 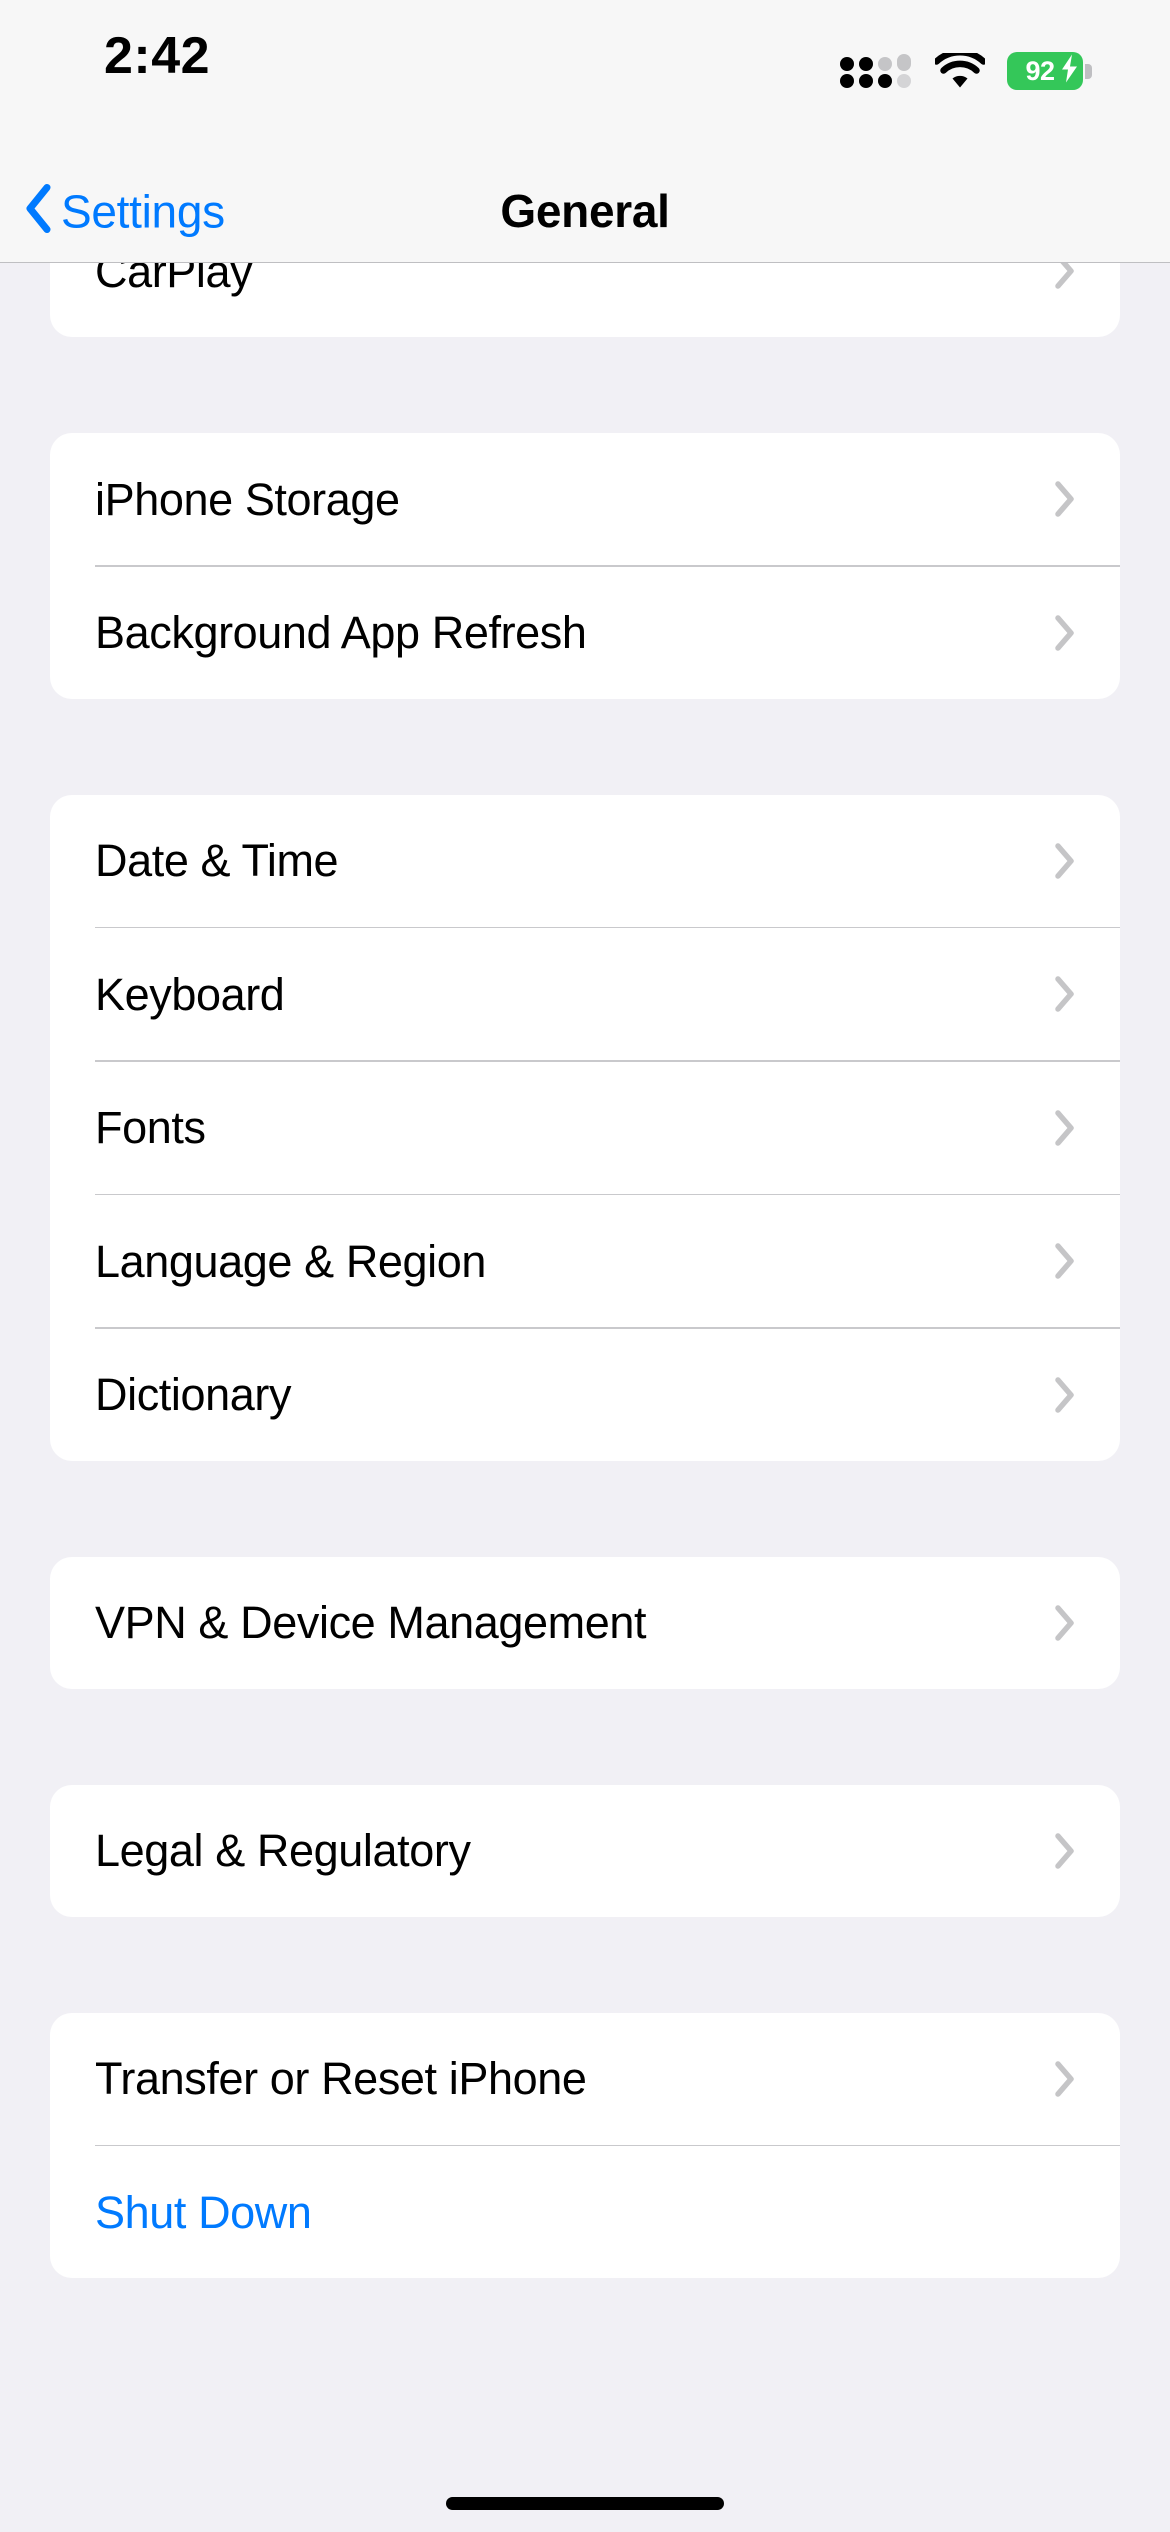 I want to click on group-legal: Legal & Regulatory, so click(x=585, y=1850).